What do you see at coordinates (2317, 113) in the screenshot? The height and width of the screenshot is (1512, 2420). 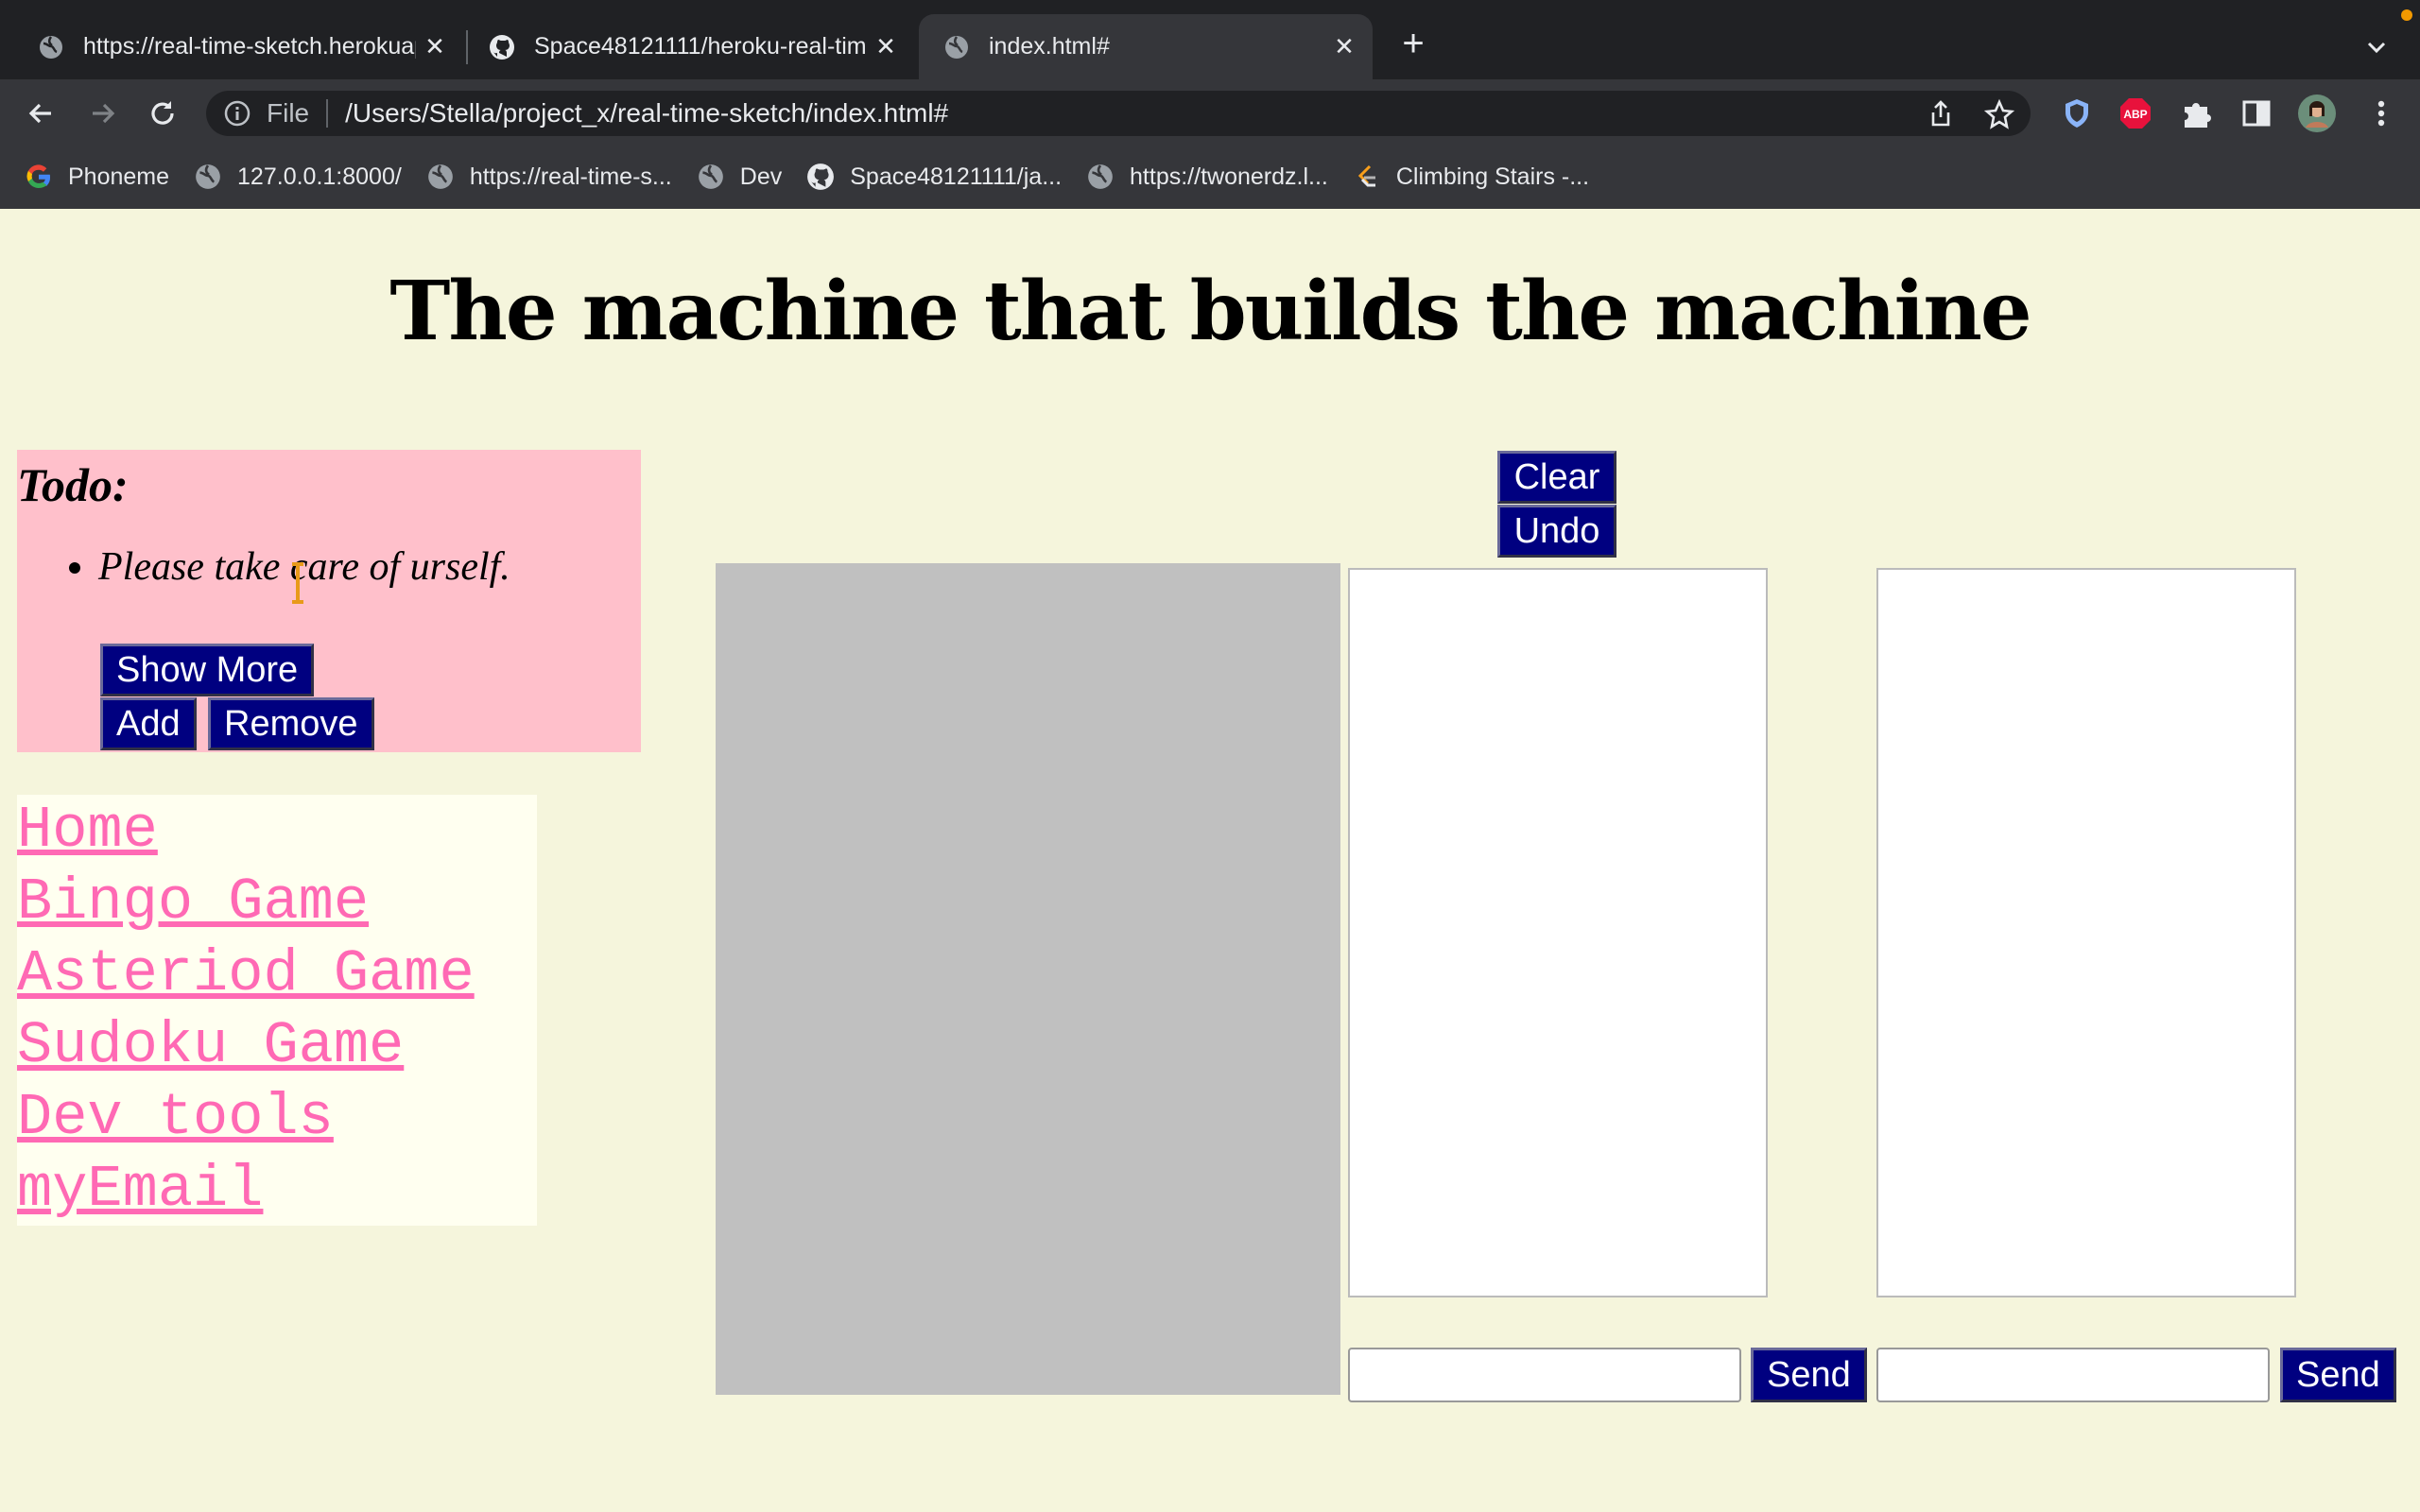 I see `profile-avatar` at bounding box center [2317, 113].